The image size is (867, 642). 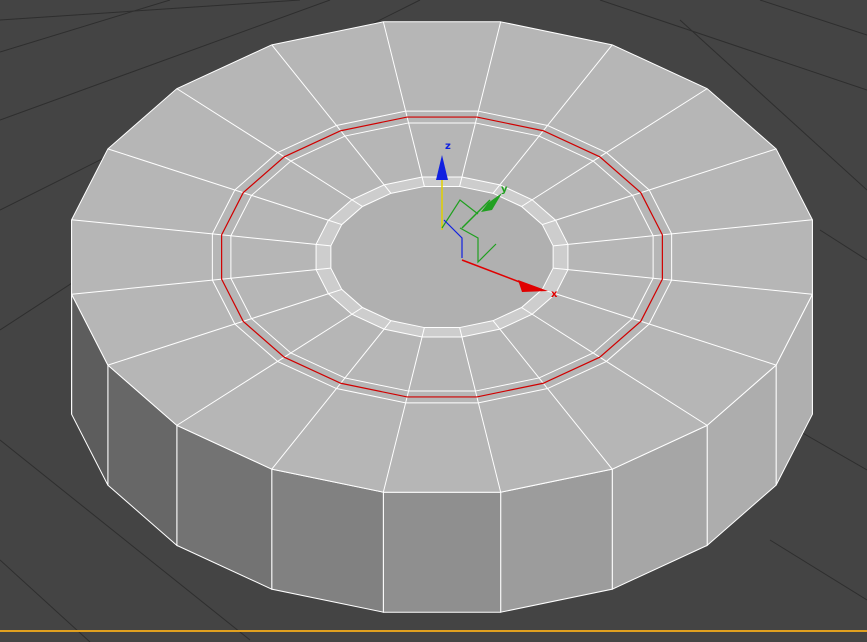 What do you see at coordinates (554, 294) in the screenshot?
I see `x-axis-label: x` at bounding box center [554, 294].